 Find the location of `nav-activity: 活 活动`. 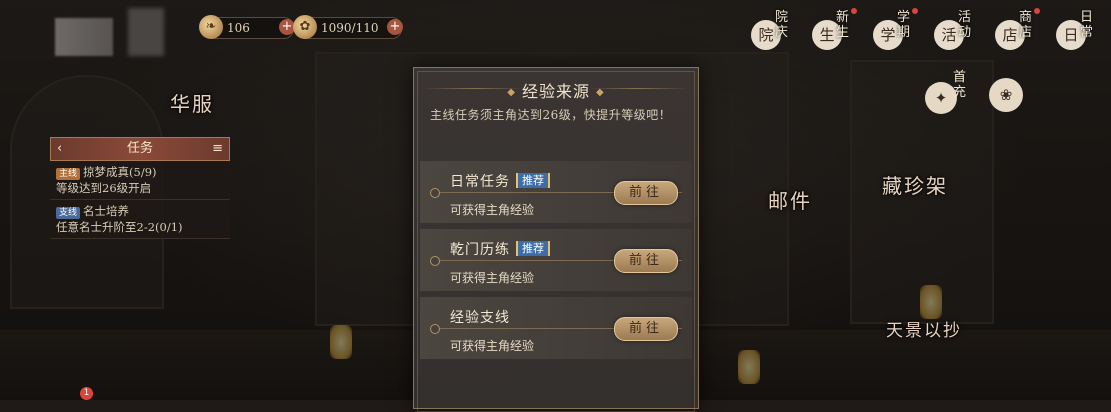

nav-activity: 活 活动 is located at coordinates (955, 31).